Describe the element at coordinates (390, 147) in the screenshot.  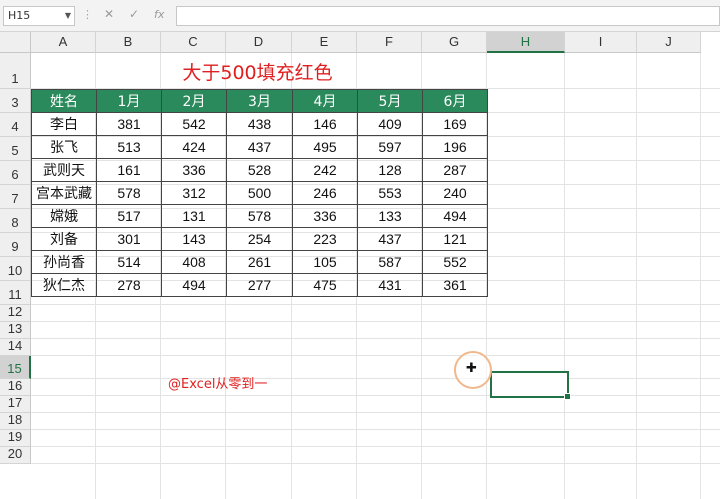
I see `value-cell: 597` at that location.